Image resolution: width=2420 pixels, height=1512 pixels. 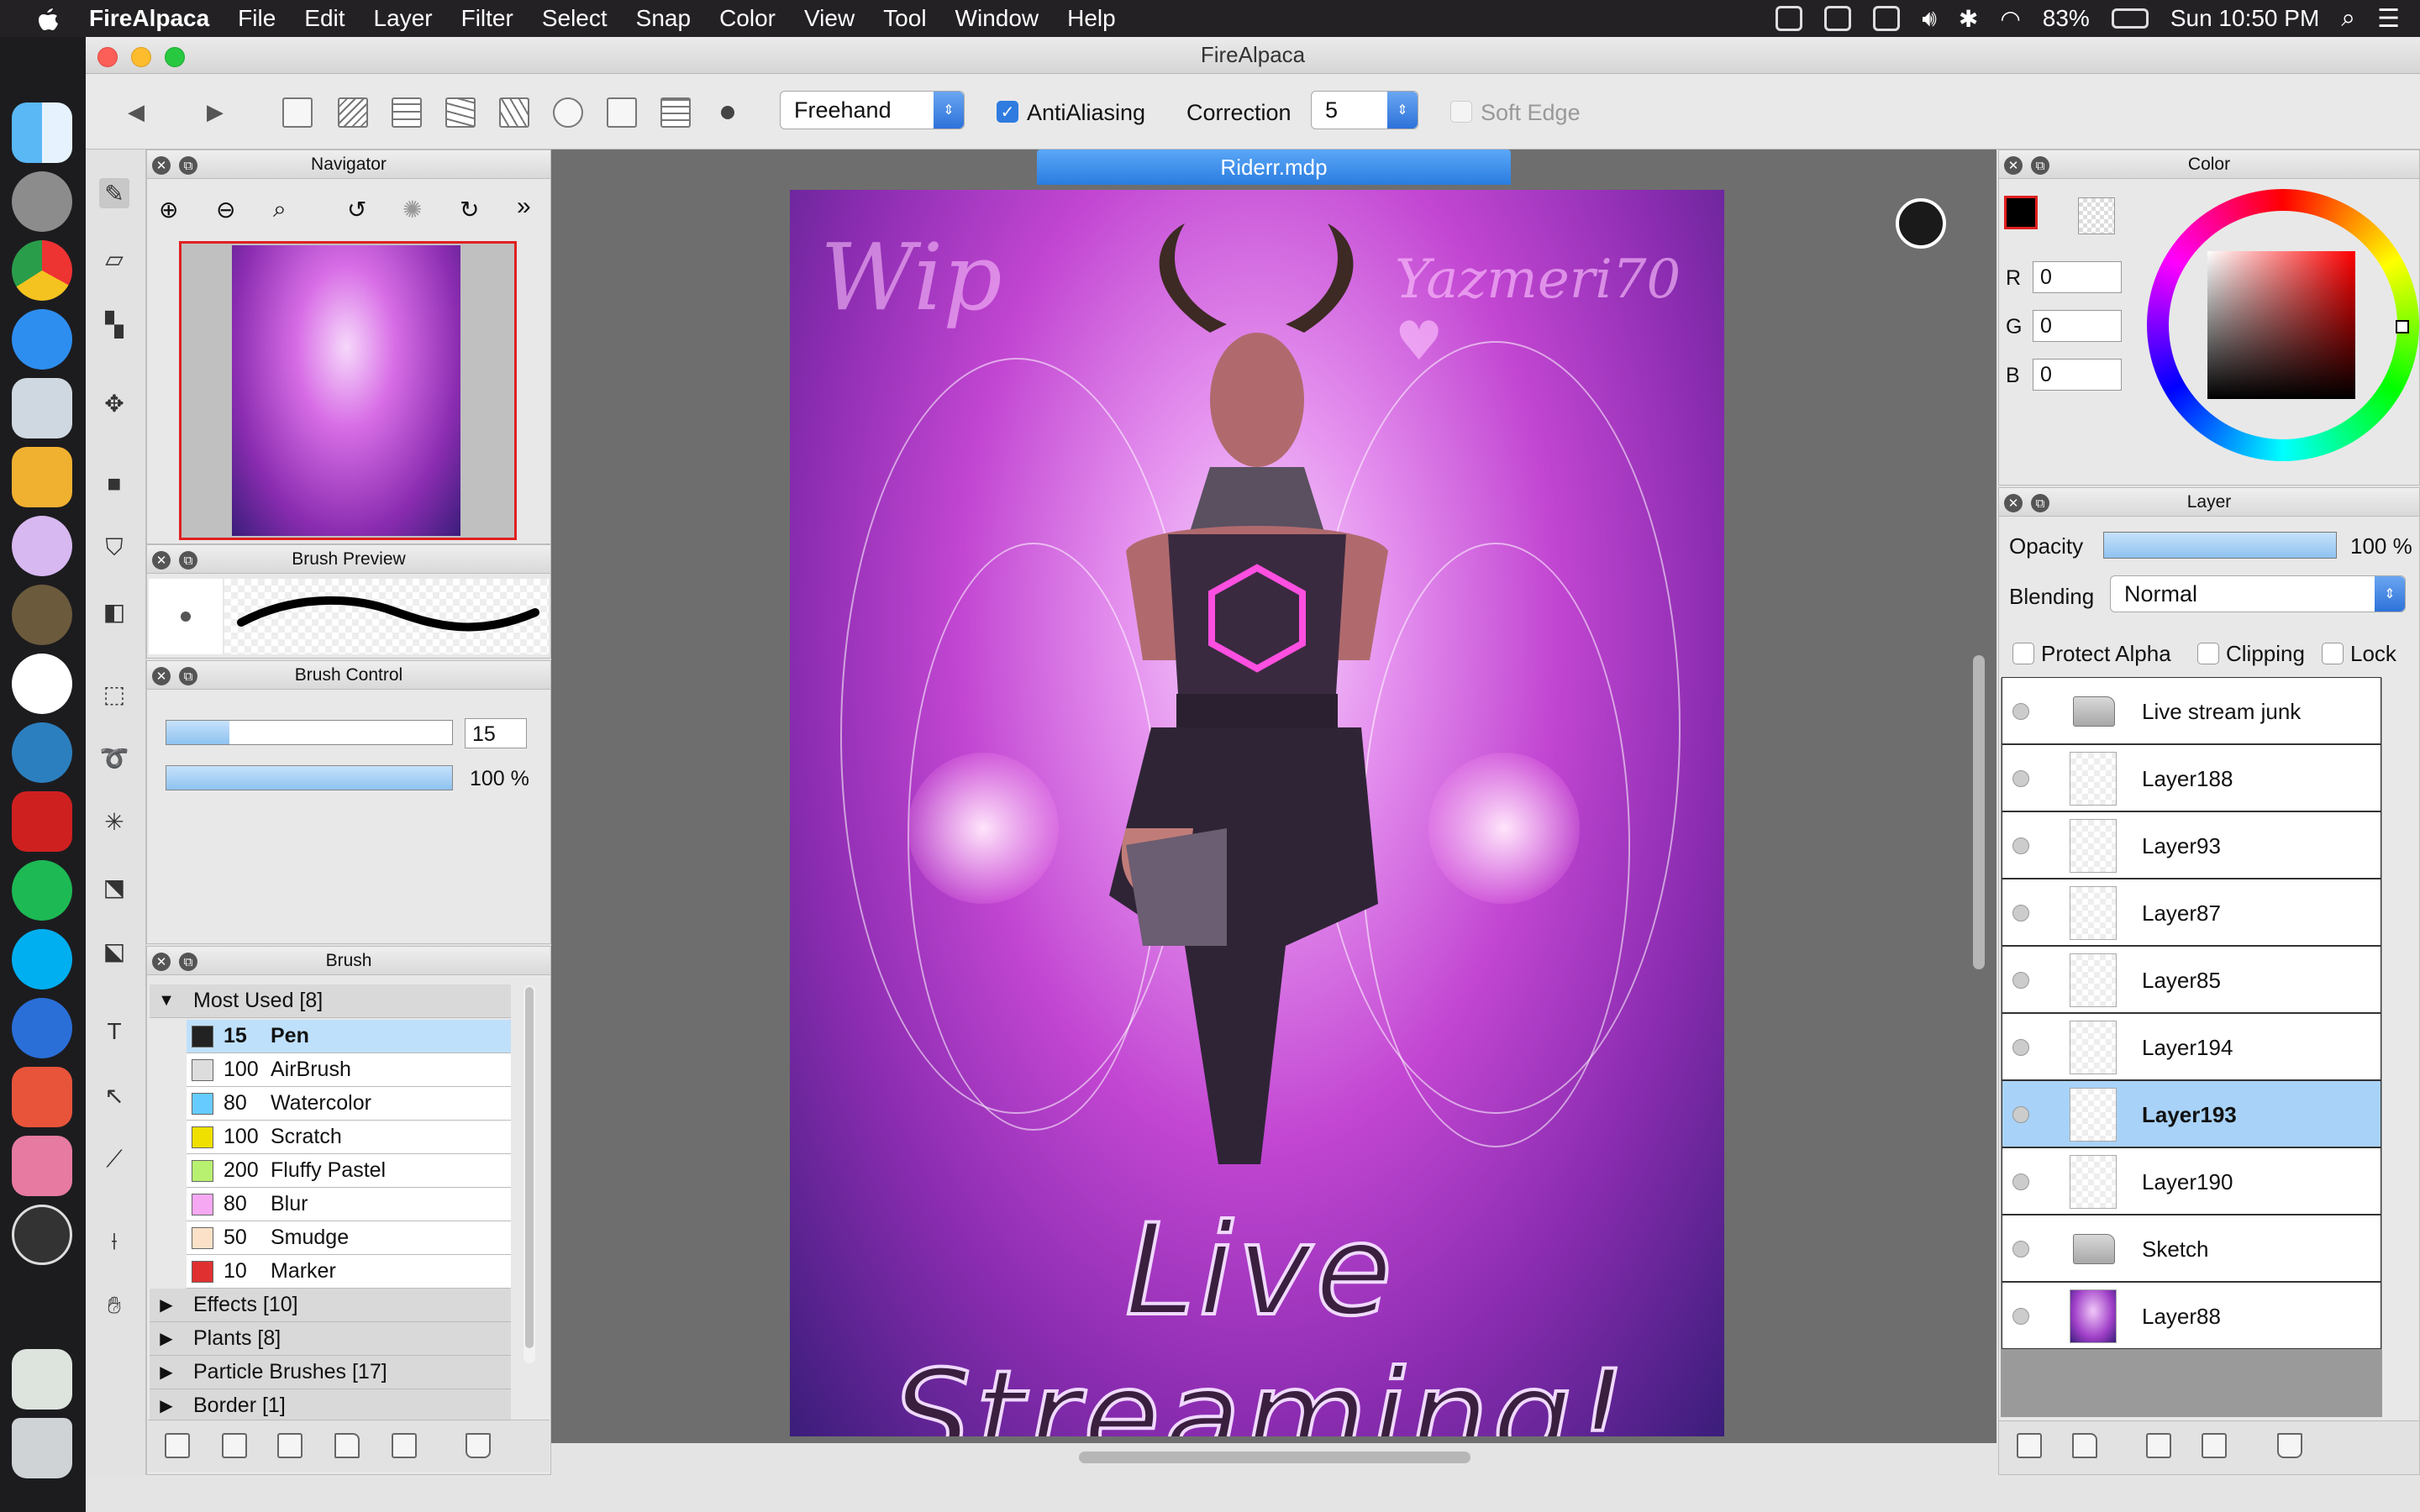 What do you see at coordinates (487, 18) in the screenshot?
I see `menu-filter: Filter` at bounding box center [487, 18].